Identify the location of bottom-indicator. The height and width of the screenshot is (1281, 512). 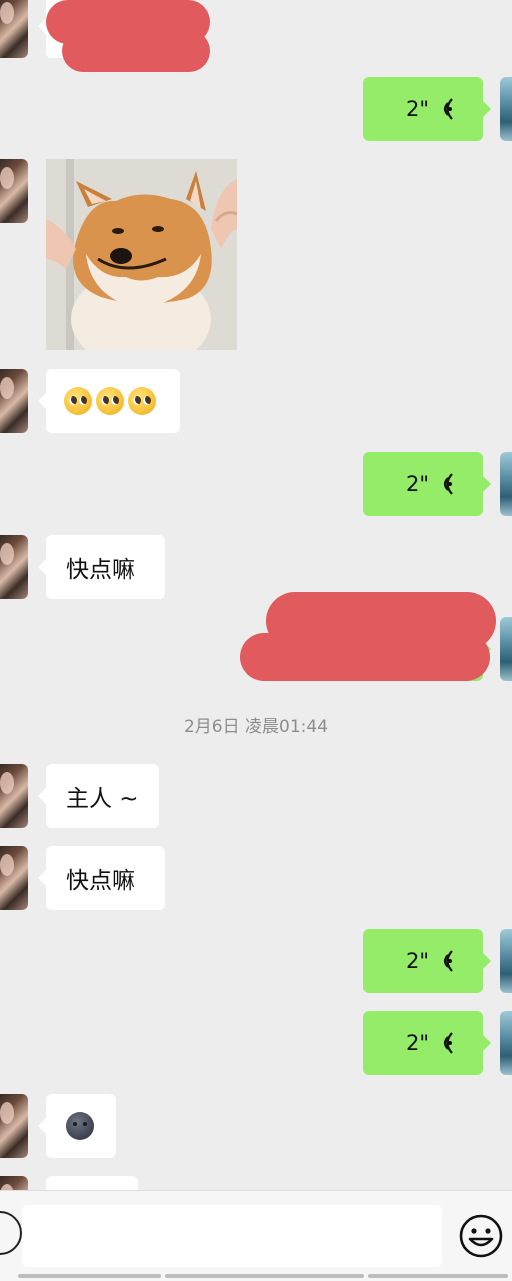
(256, 1277).